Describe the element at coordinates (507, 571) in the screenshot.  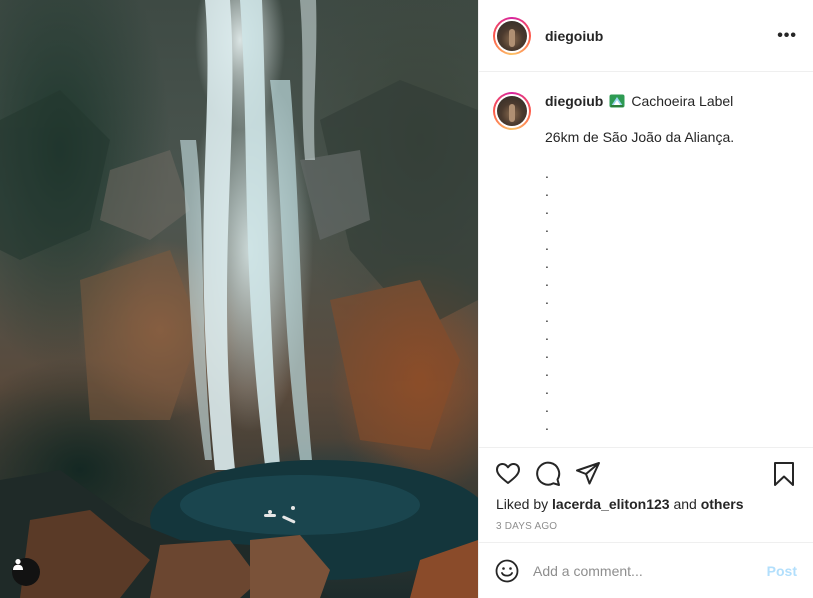
I see `emoji-smiley-icon` at that location.